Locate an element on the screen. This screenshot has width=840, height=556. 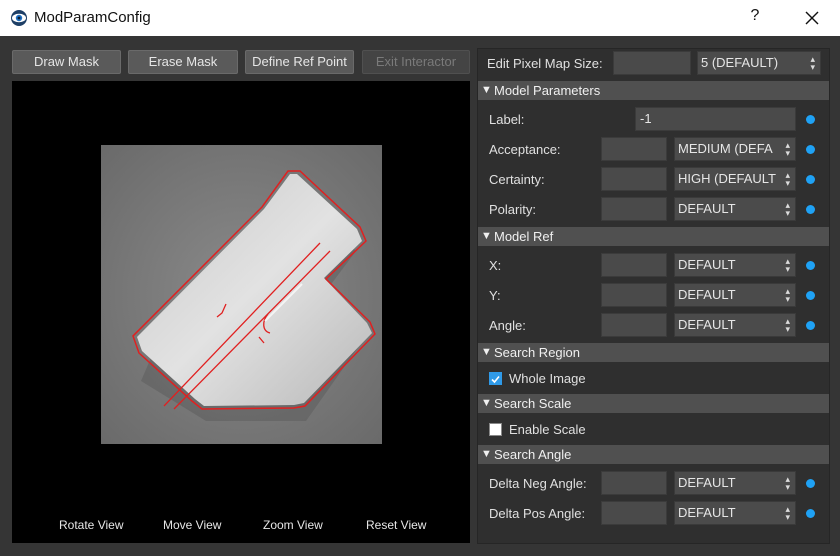
certainty-select: HIGH (DEFAULT ▴ ▾ is located at coordinates (735, 179).